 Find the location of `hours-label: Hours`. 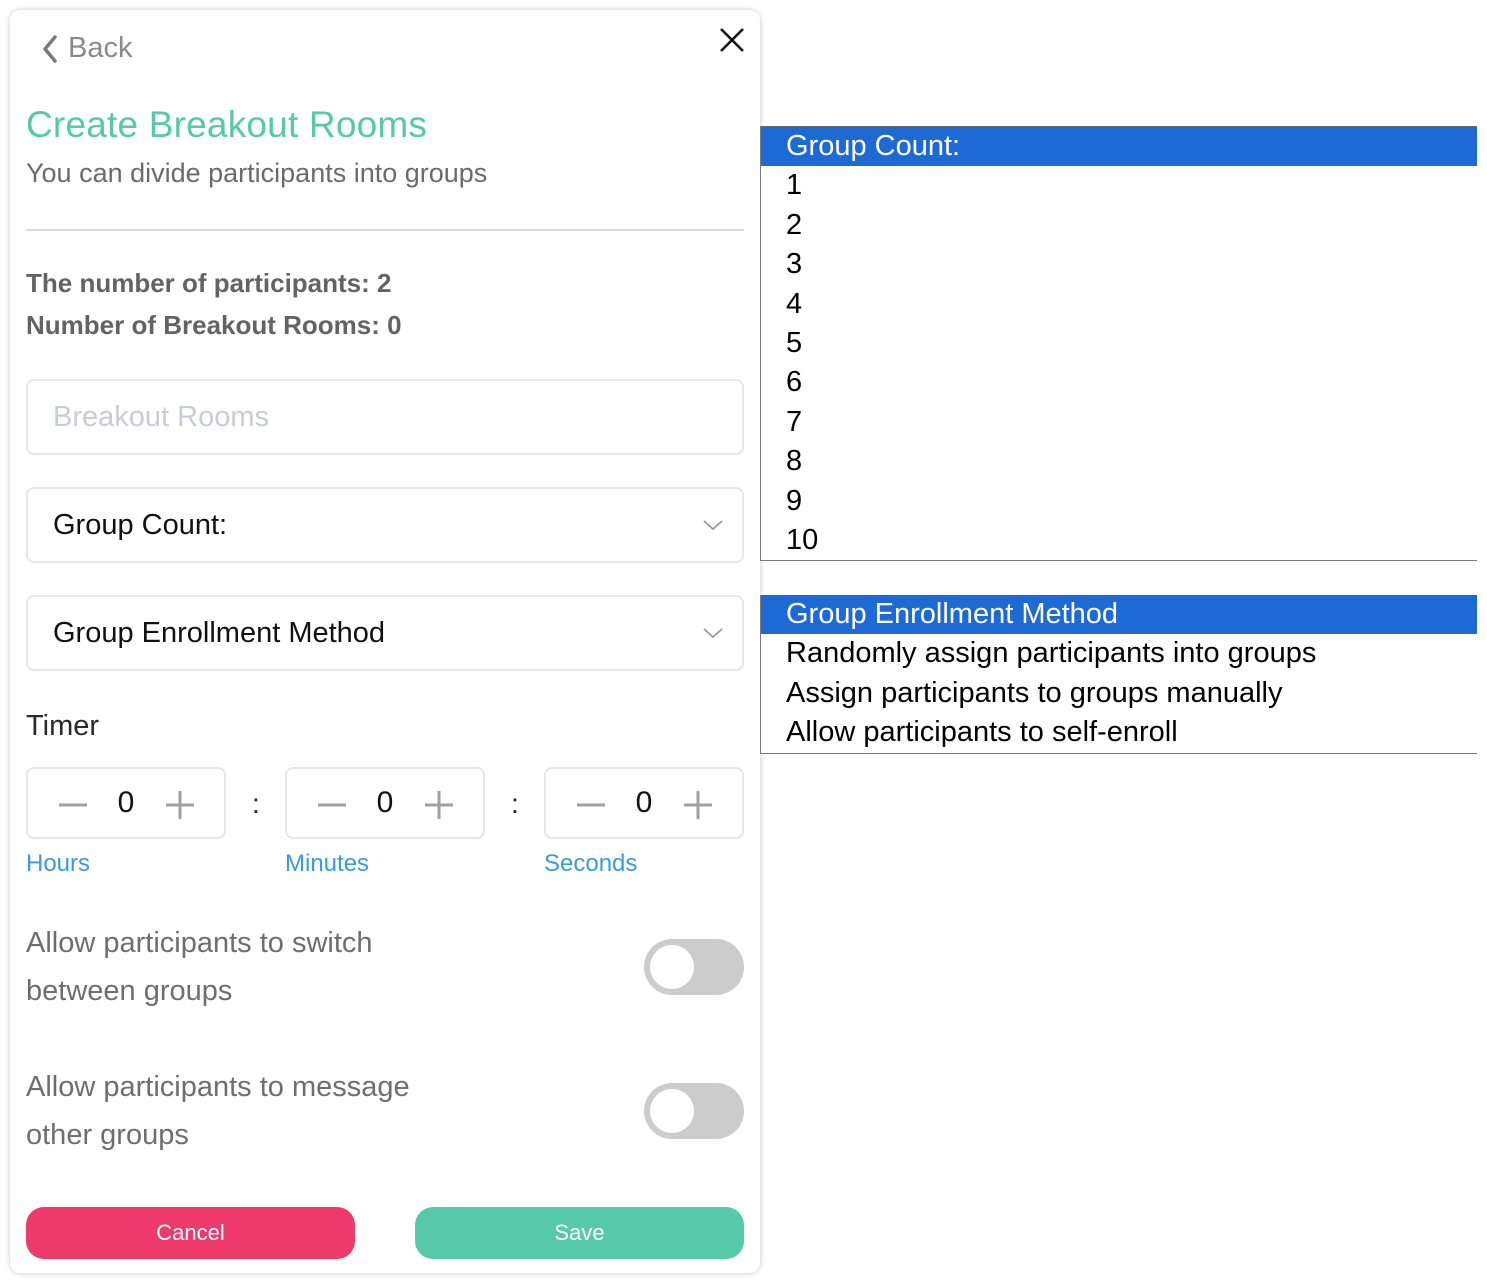

hours-label: Hours is located at coordinates (58, 863).